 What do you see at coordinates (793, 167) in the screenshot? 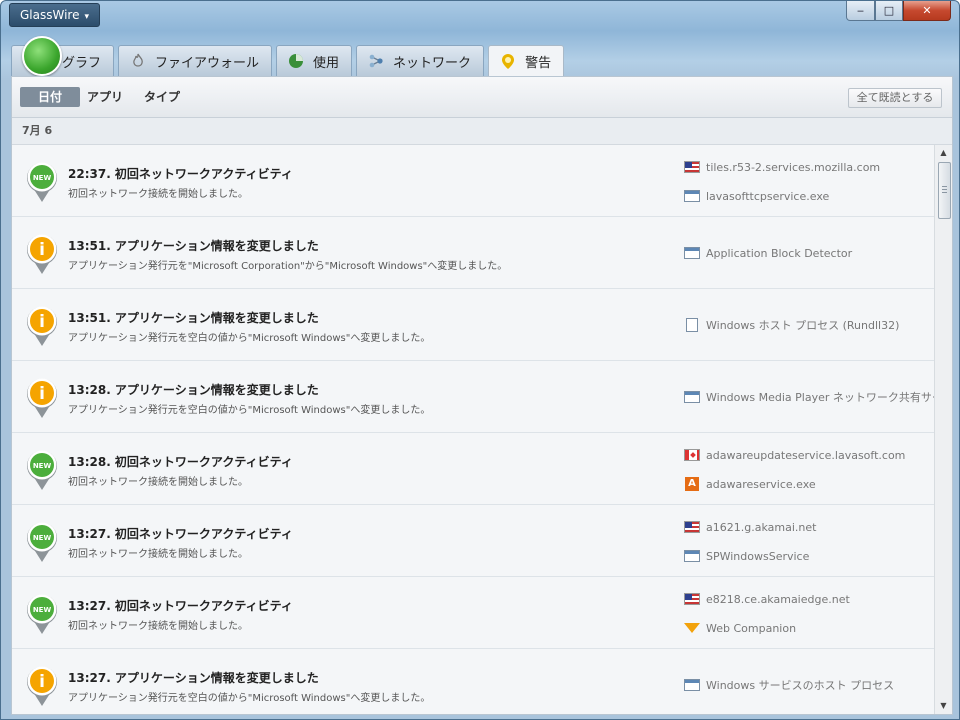
I see `entity-label: tiles.r53-2.services.mozilla.com` at bounding box center [793, 167].